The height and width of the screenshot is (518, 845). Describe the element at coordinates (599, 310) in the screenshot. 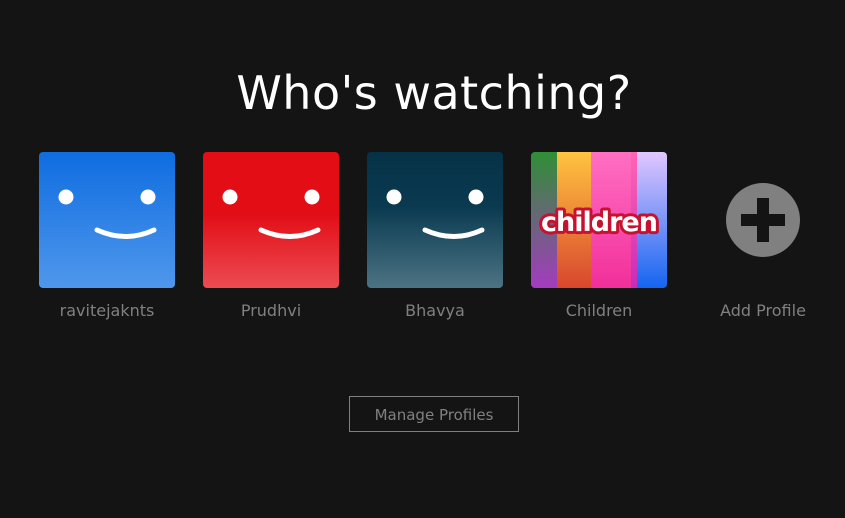

I see `profile-name: Children` at that location.